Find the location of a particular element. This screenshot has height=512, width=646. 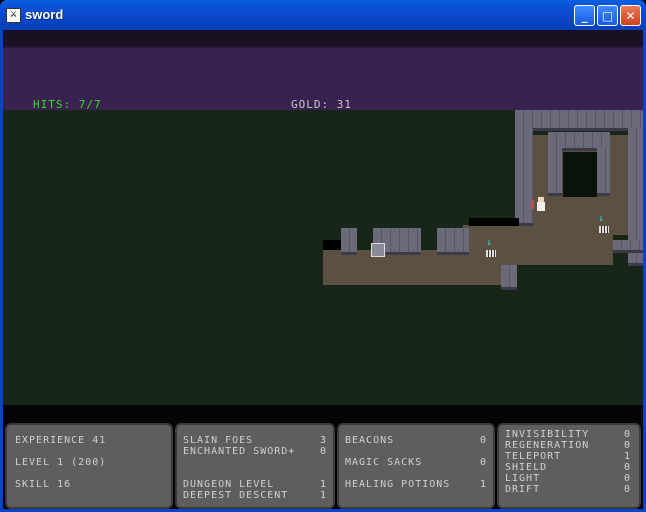

magic-sacks-value: 0 is located at coordinates (483, 462).